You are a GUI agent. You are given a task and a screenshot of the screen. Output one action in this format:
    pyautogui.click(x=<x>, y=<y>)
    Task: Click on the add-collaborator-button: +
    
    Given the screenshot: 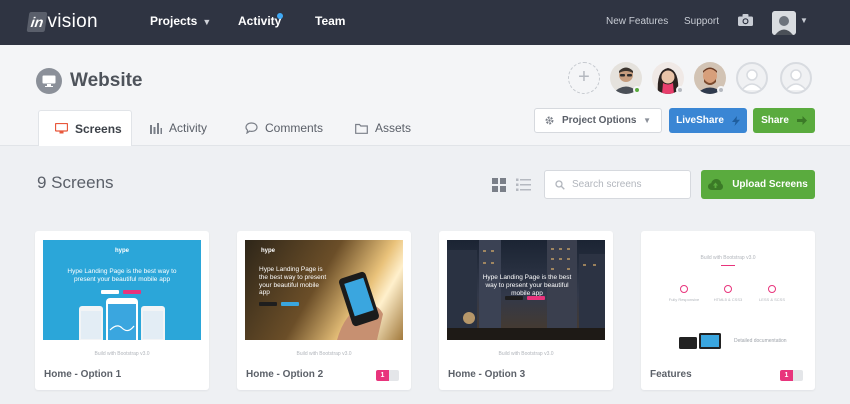 What is the action you would take?
    pyautogui.click(x=584, y=78)
    